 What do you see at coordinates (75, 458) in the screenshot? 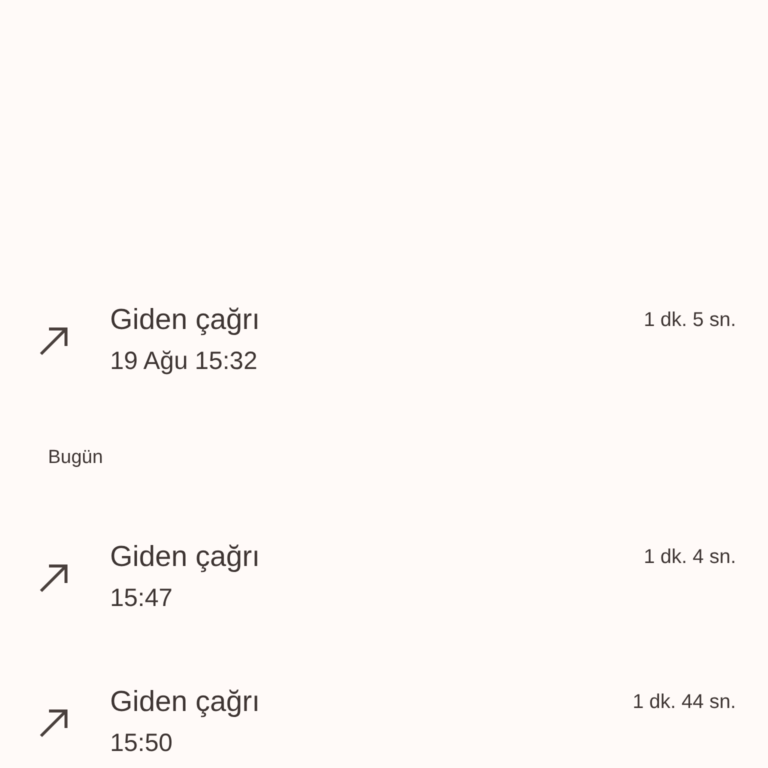
I see `section-heading: Bugün` at bounding box center [75, 458].